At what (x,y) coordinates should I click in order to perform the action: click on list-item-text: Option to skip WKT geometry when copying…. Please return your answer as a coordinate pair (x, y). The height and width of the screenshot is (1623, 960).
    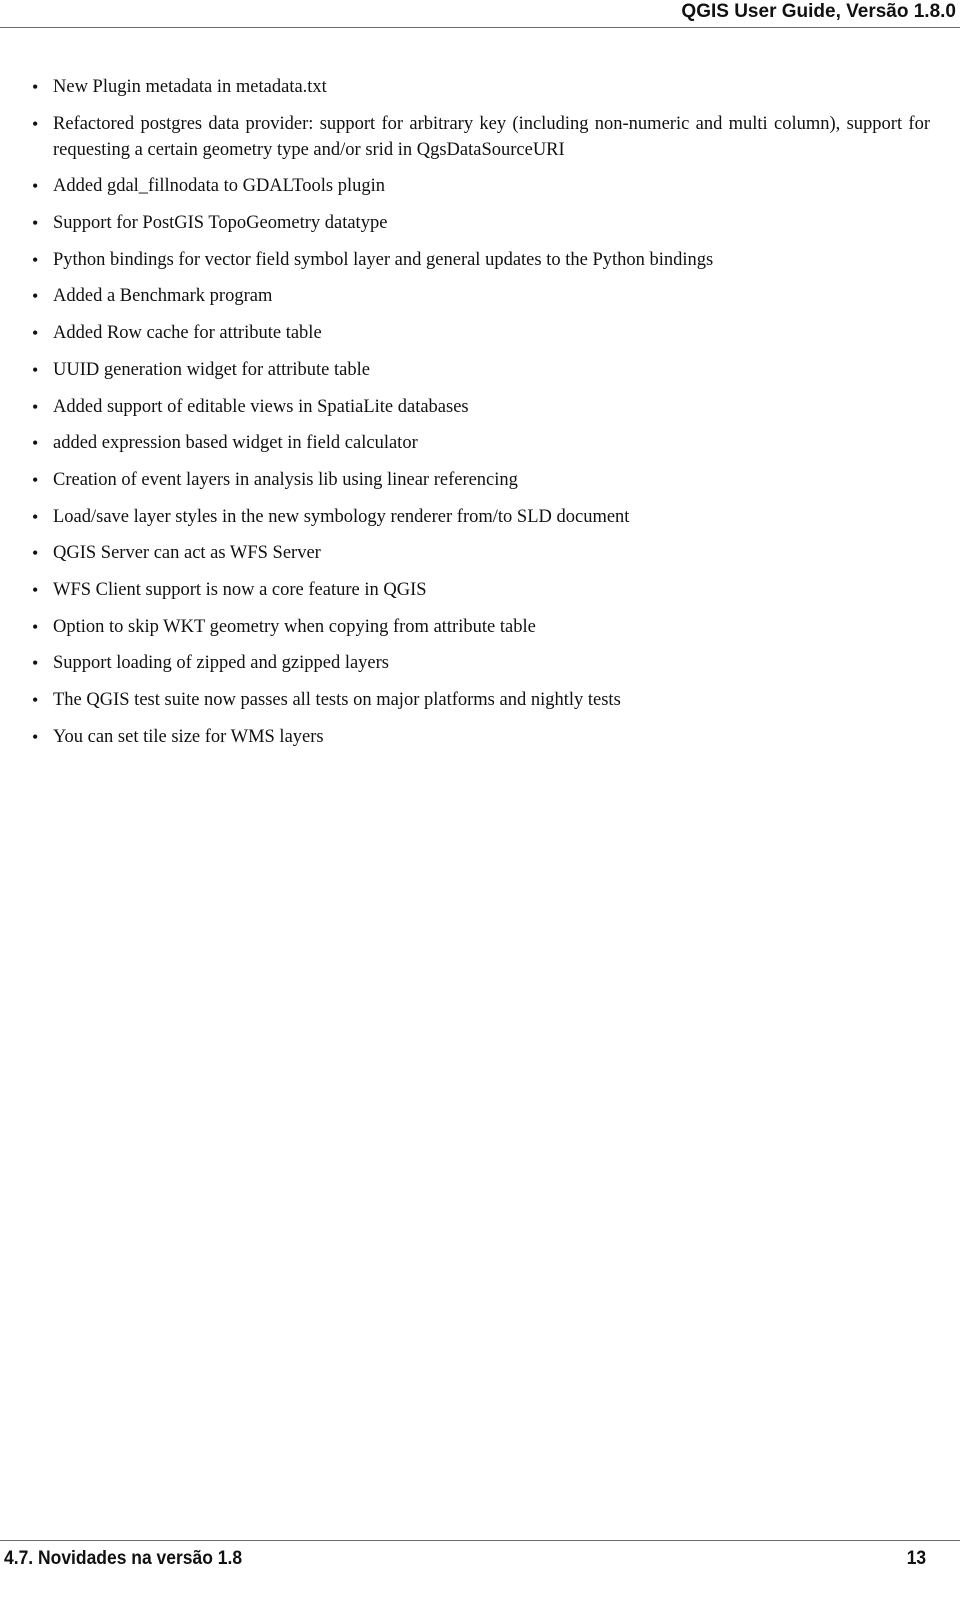
    Looking at the image, I should click on (294, 626).